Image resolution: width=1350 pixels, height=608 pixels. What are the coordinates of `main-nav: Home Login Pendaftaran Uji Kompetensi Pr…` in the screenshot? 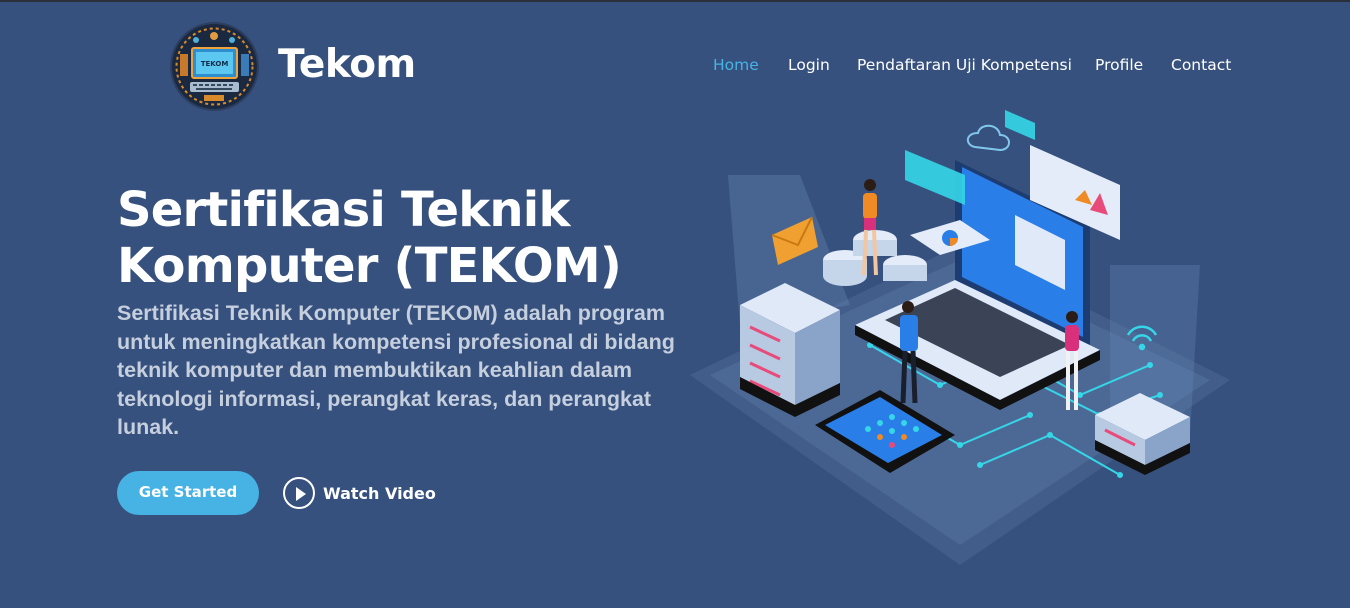 It's located at (675, 67).